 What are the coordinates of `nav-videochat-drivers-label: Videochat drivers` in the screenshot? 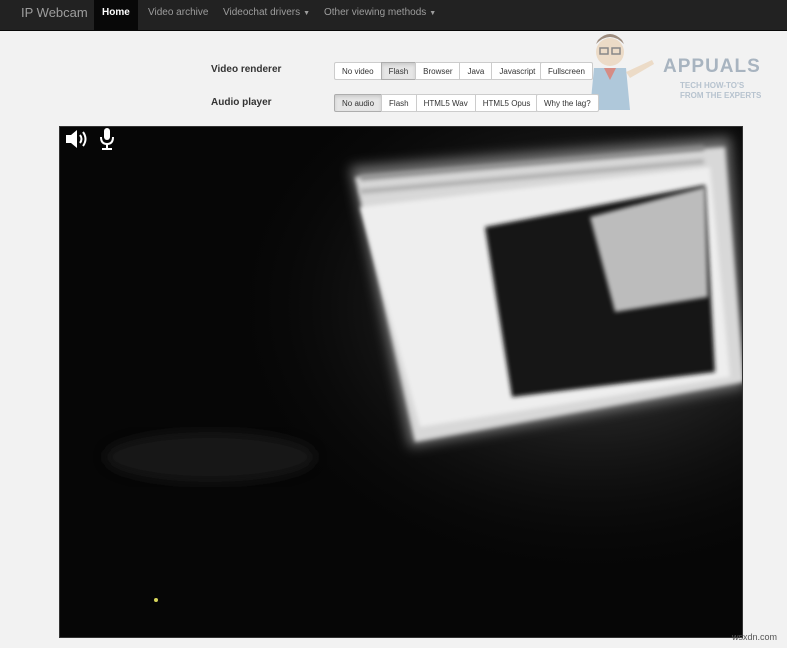 It's located at (262, 12).